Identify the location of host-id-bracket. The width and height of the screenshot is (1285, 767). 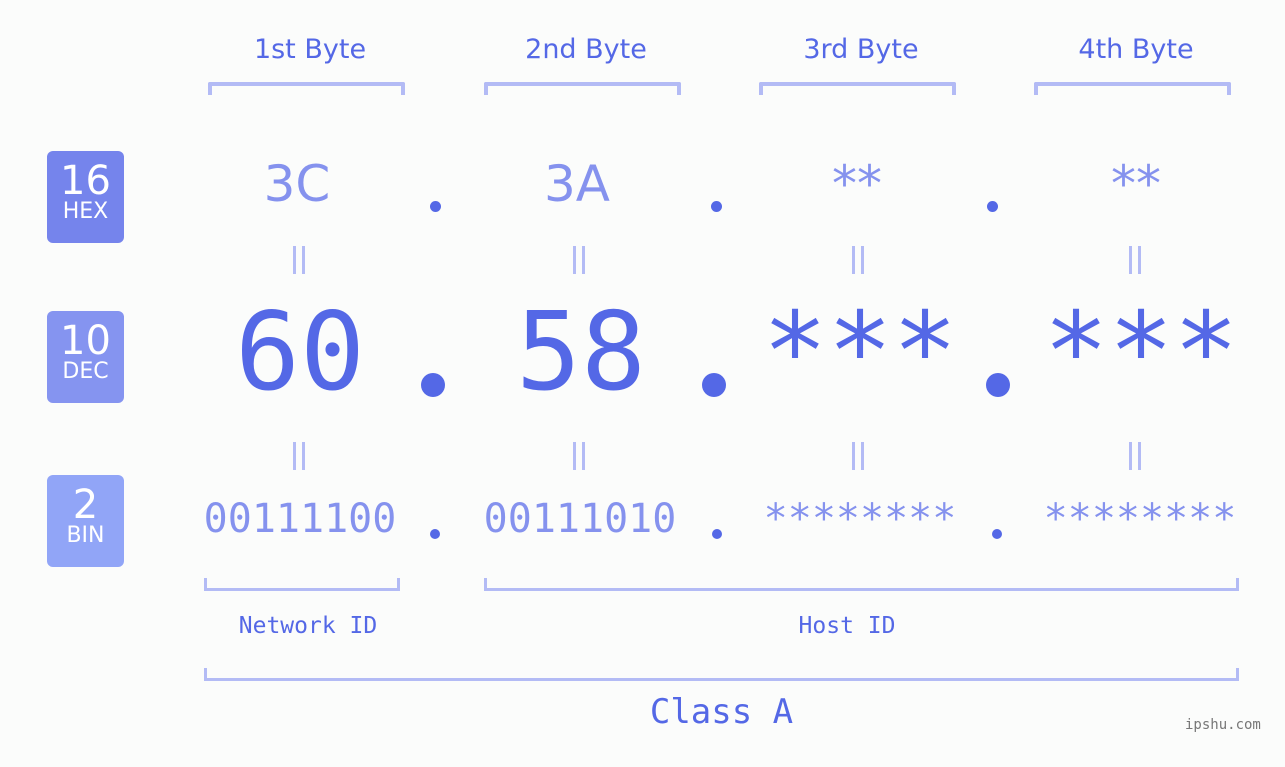
(861, 584).